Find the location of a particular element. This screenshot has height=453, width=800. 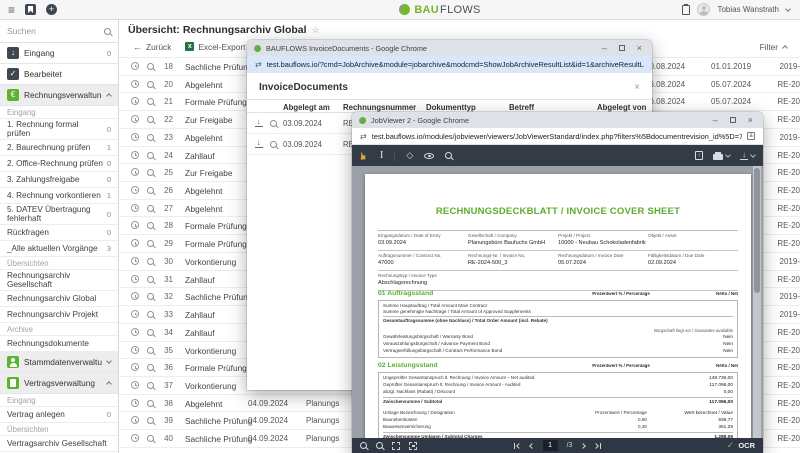

translate-icon: a is located at coordinates (751, 136).